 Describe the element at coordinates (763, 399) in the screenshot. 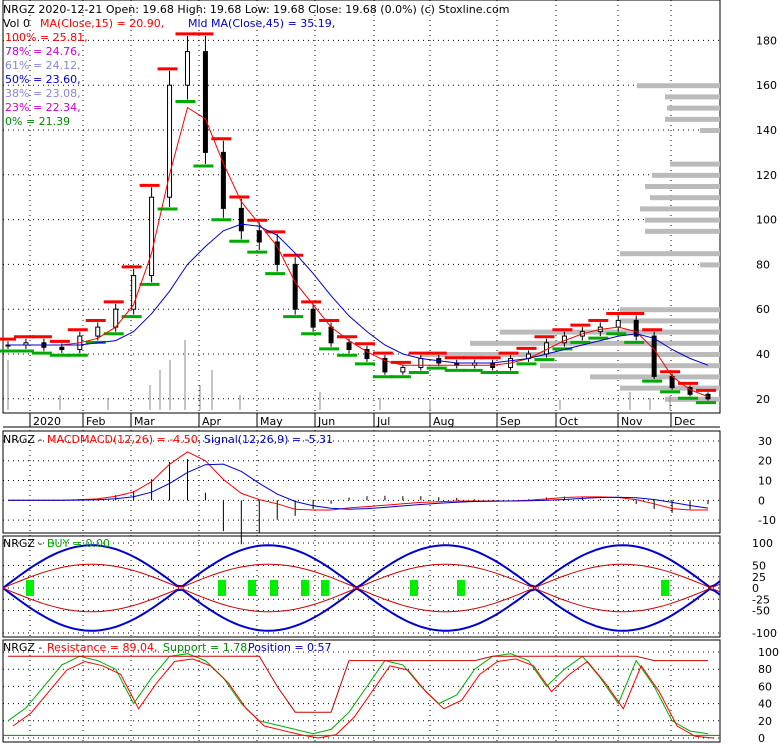

I see `price-tick: 20` at that location.